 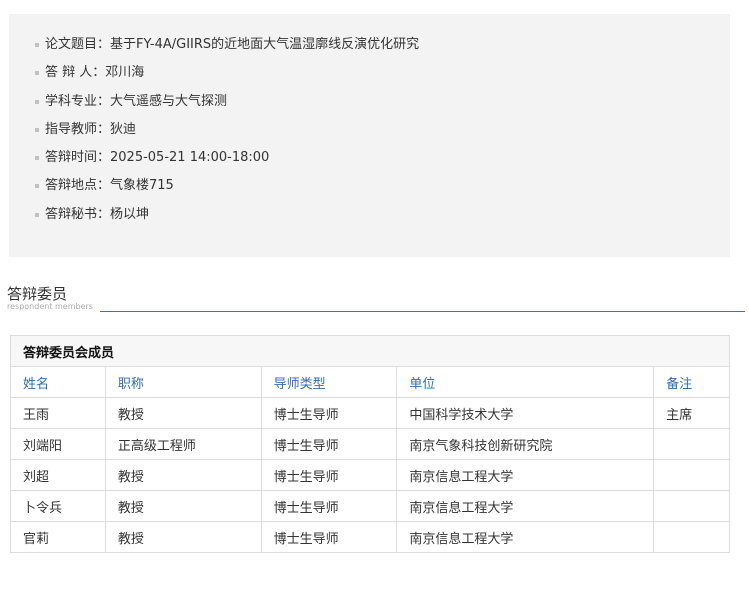 I want to click on table-row: 刘端阳 正高级工程师 博士生导师 南京气象科技创新研究院, so click(x=370, y=444).